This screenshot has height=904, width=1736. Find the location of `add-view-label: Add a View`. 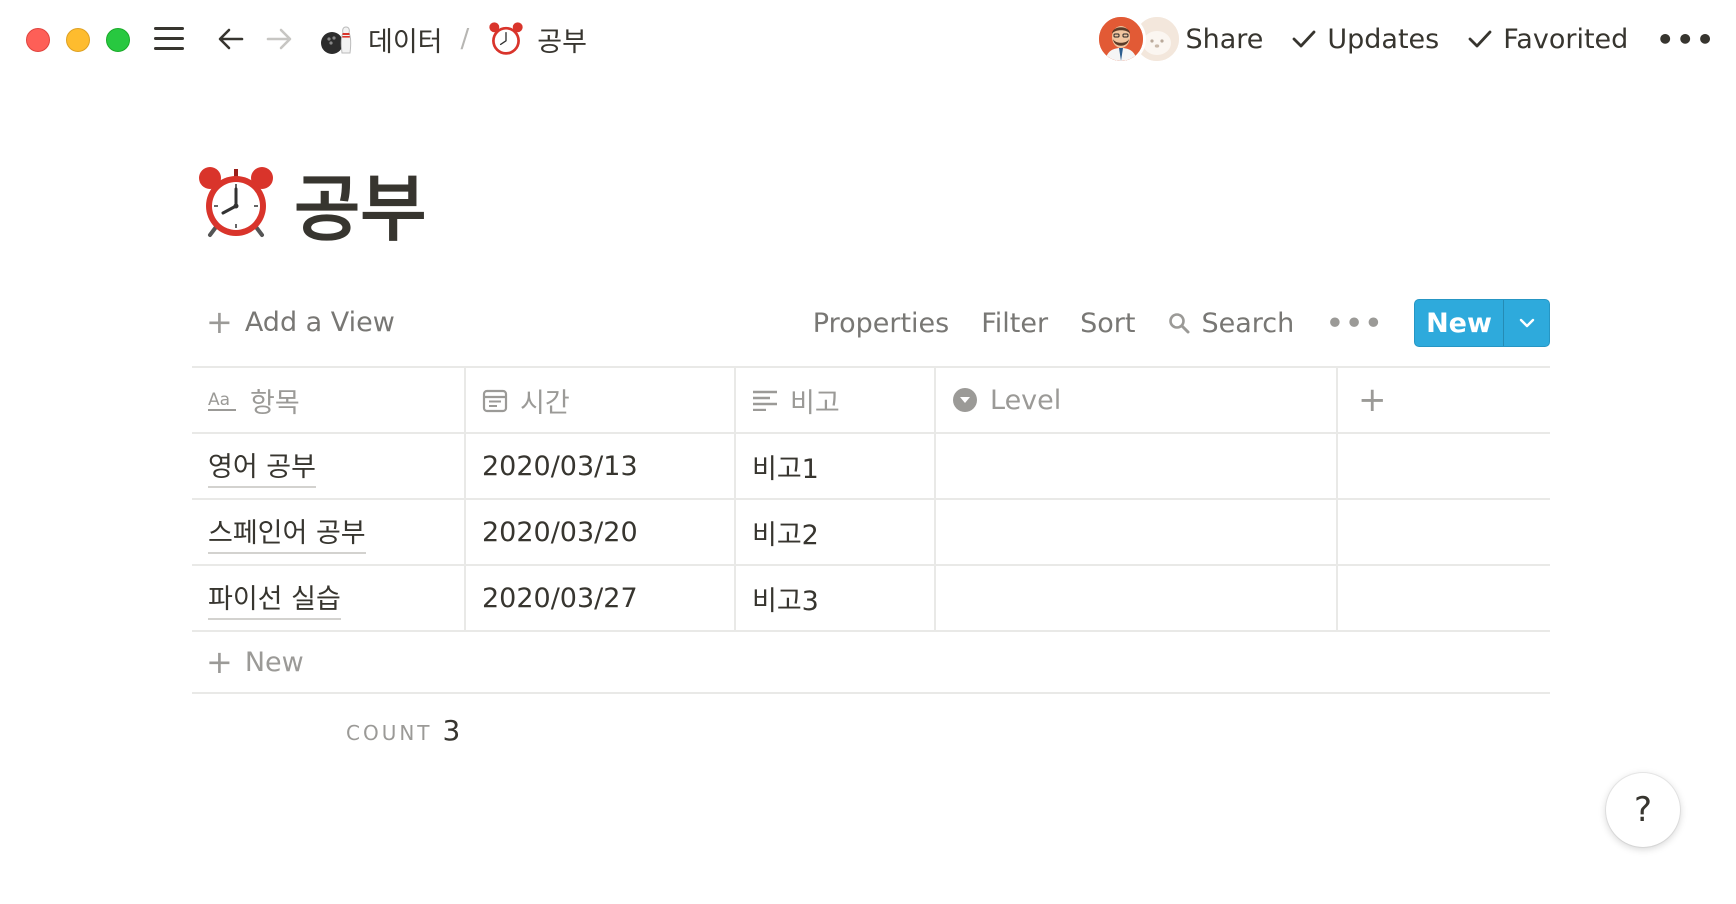

add-view-label: Add a View is located at coordinates (319, 322).